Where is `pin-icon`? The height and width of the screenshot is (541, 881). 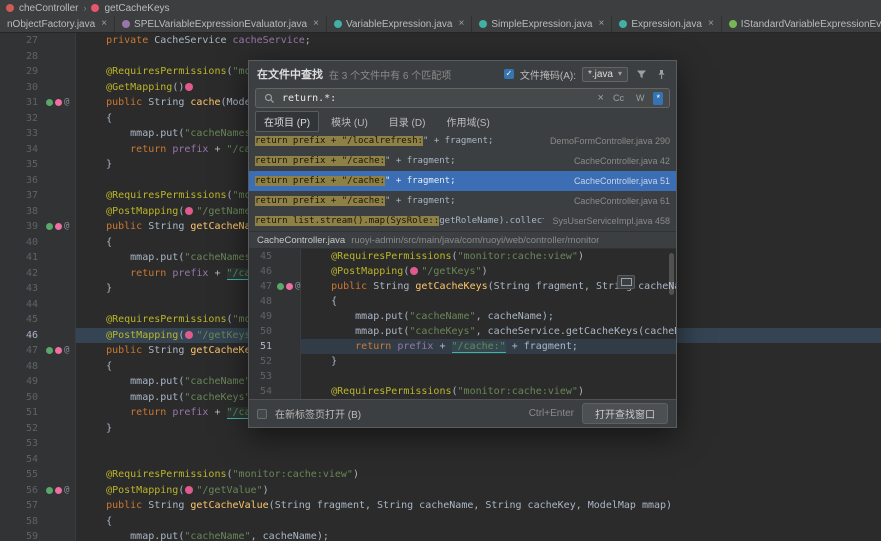 pin-icon is located at coordinates (661, 74).